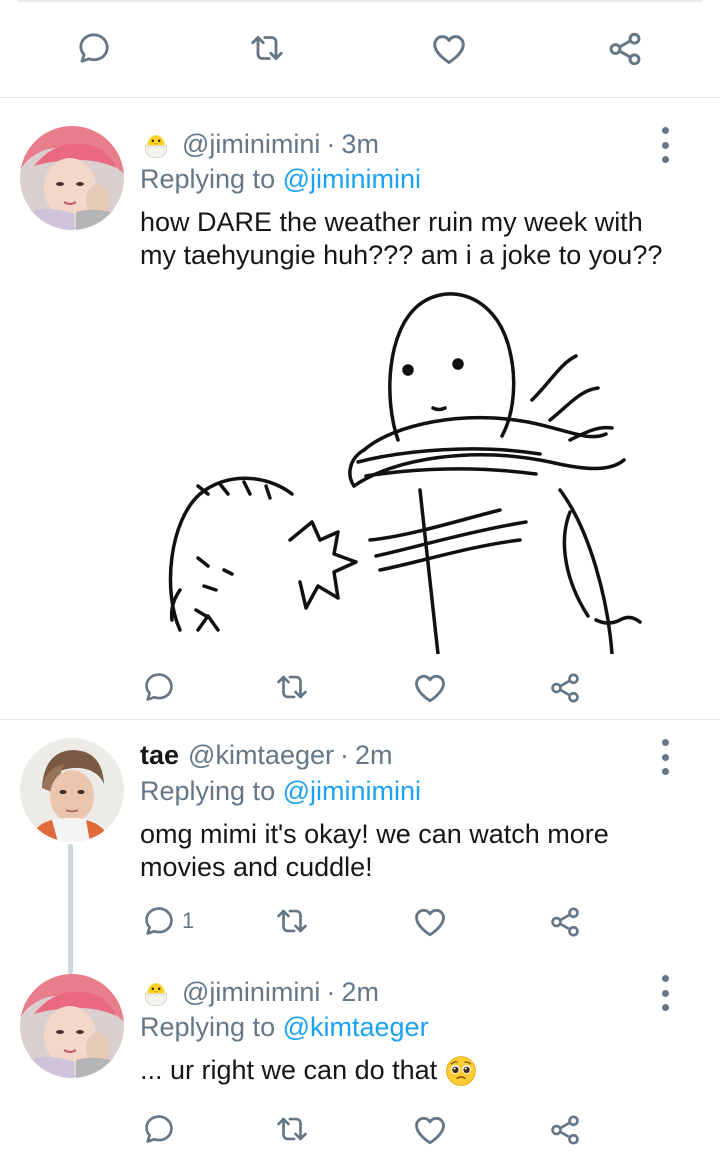 Image resolution: width=720 pixels, height=1156 pixels. I want to click on reply-button: 1, so click(168, 921).